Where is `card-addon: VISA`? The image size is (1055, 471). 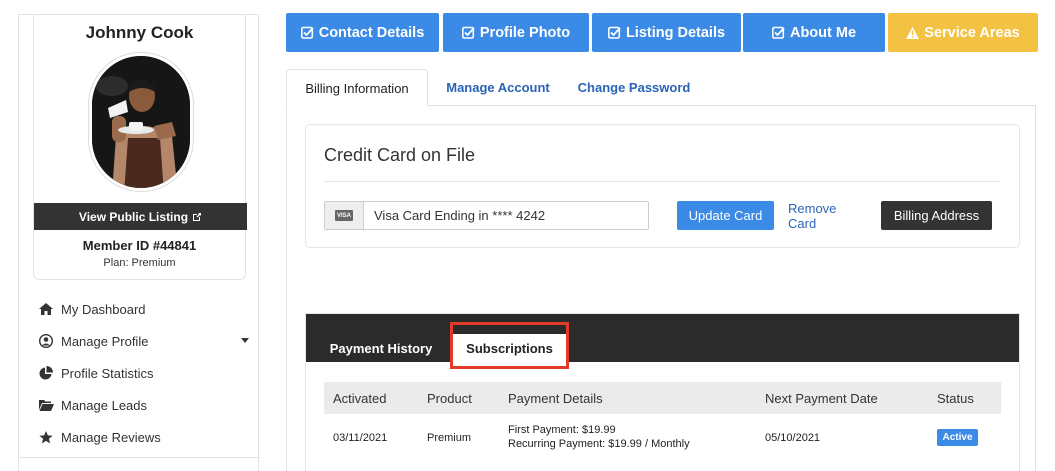 card-addon: VISA is located at coordinates (344, 215).